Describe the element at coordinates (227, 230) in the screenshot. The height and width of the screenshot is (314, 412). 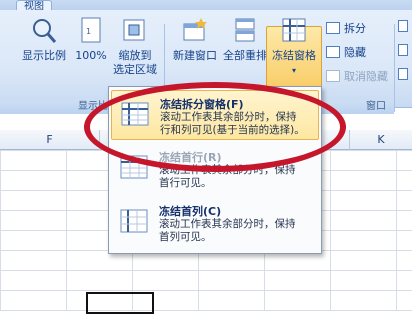
I see `menu-item-desc: 滚动工作表其余部分时，保持 首列可见。` at that location.